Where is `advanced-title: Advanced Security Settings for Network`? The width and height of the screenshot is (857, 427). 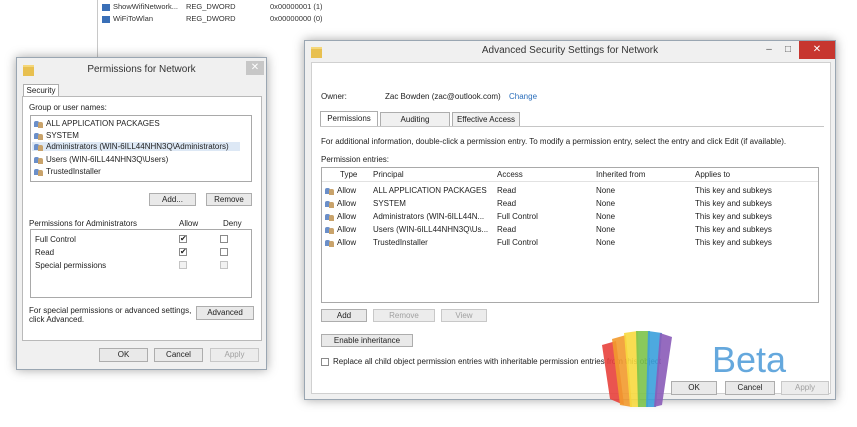 advanced-title: Advanced Security Settings for Network is located at coordinates (570, 50).